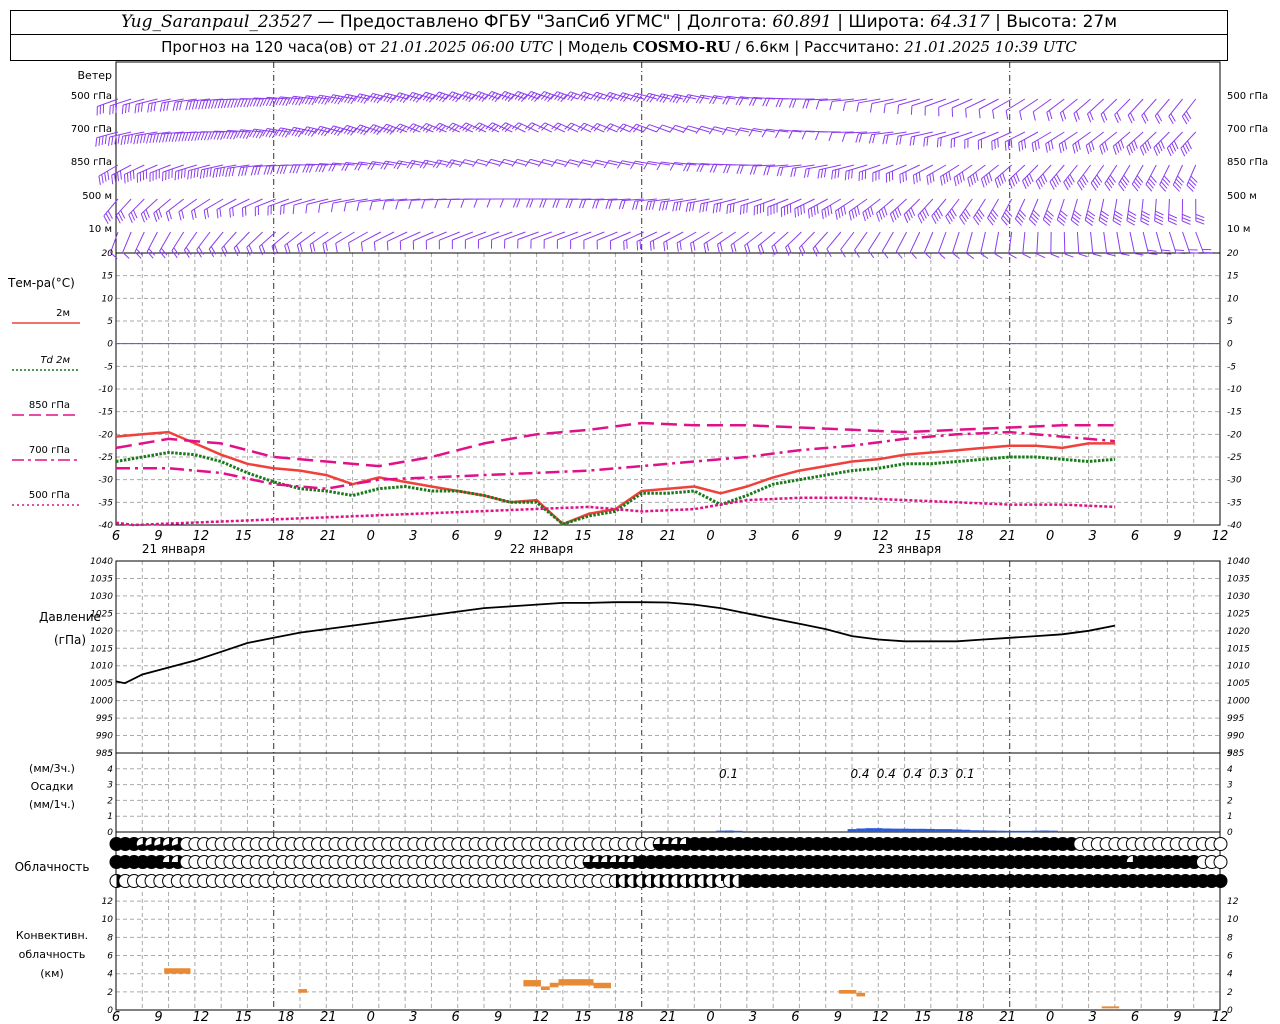 The width and height of the screenshot is (1280, 1024). Describe the element at coordinates (1110, 1007) in the screenshot. I see `convective-bar` at that location.